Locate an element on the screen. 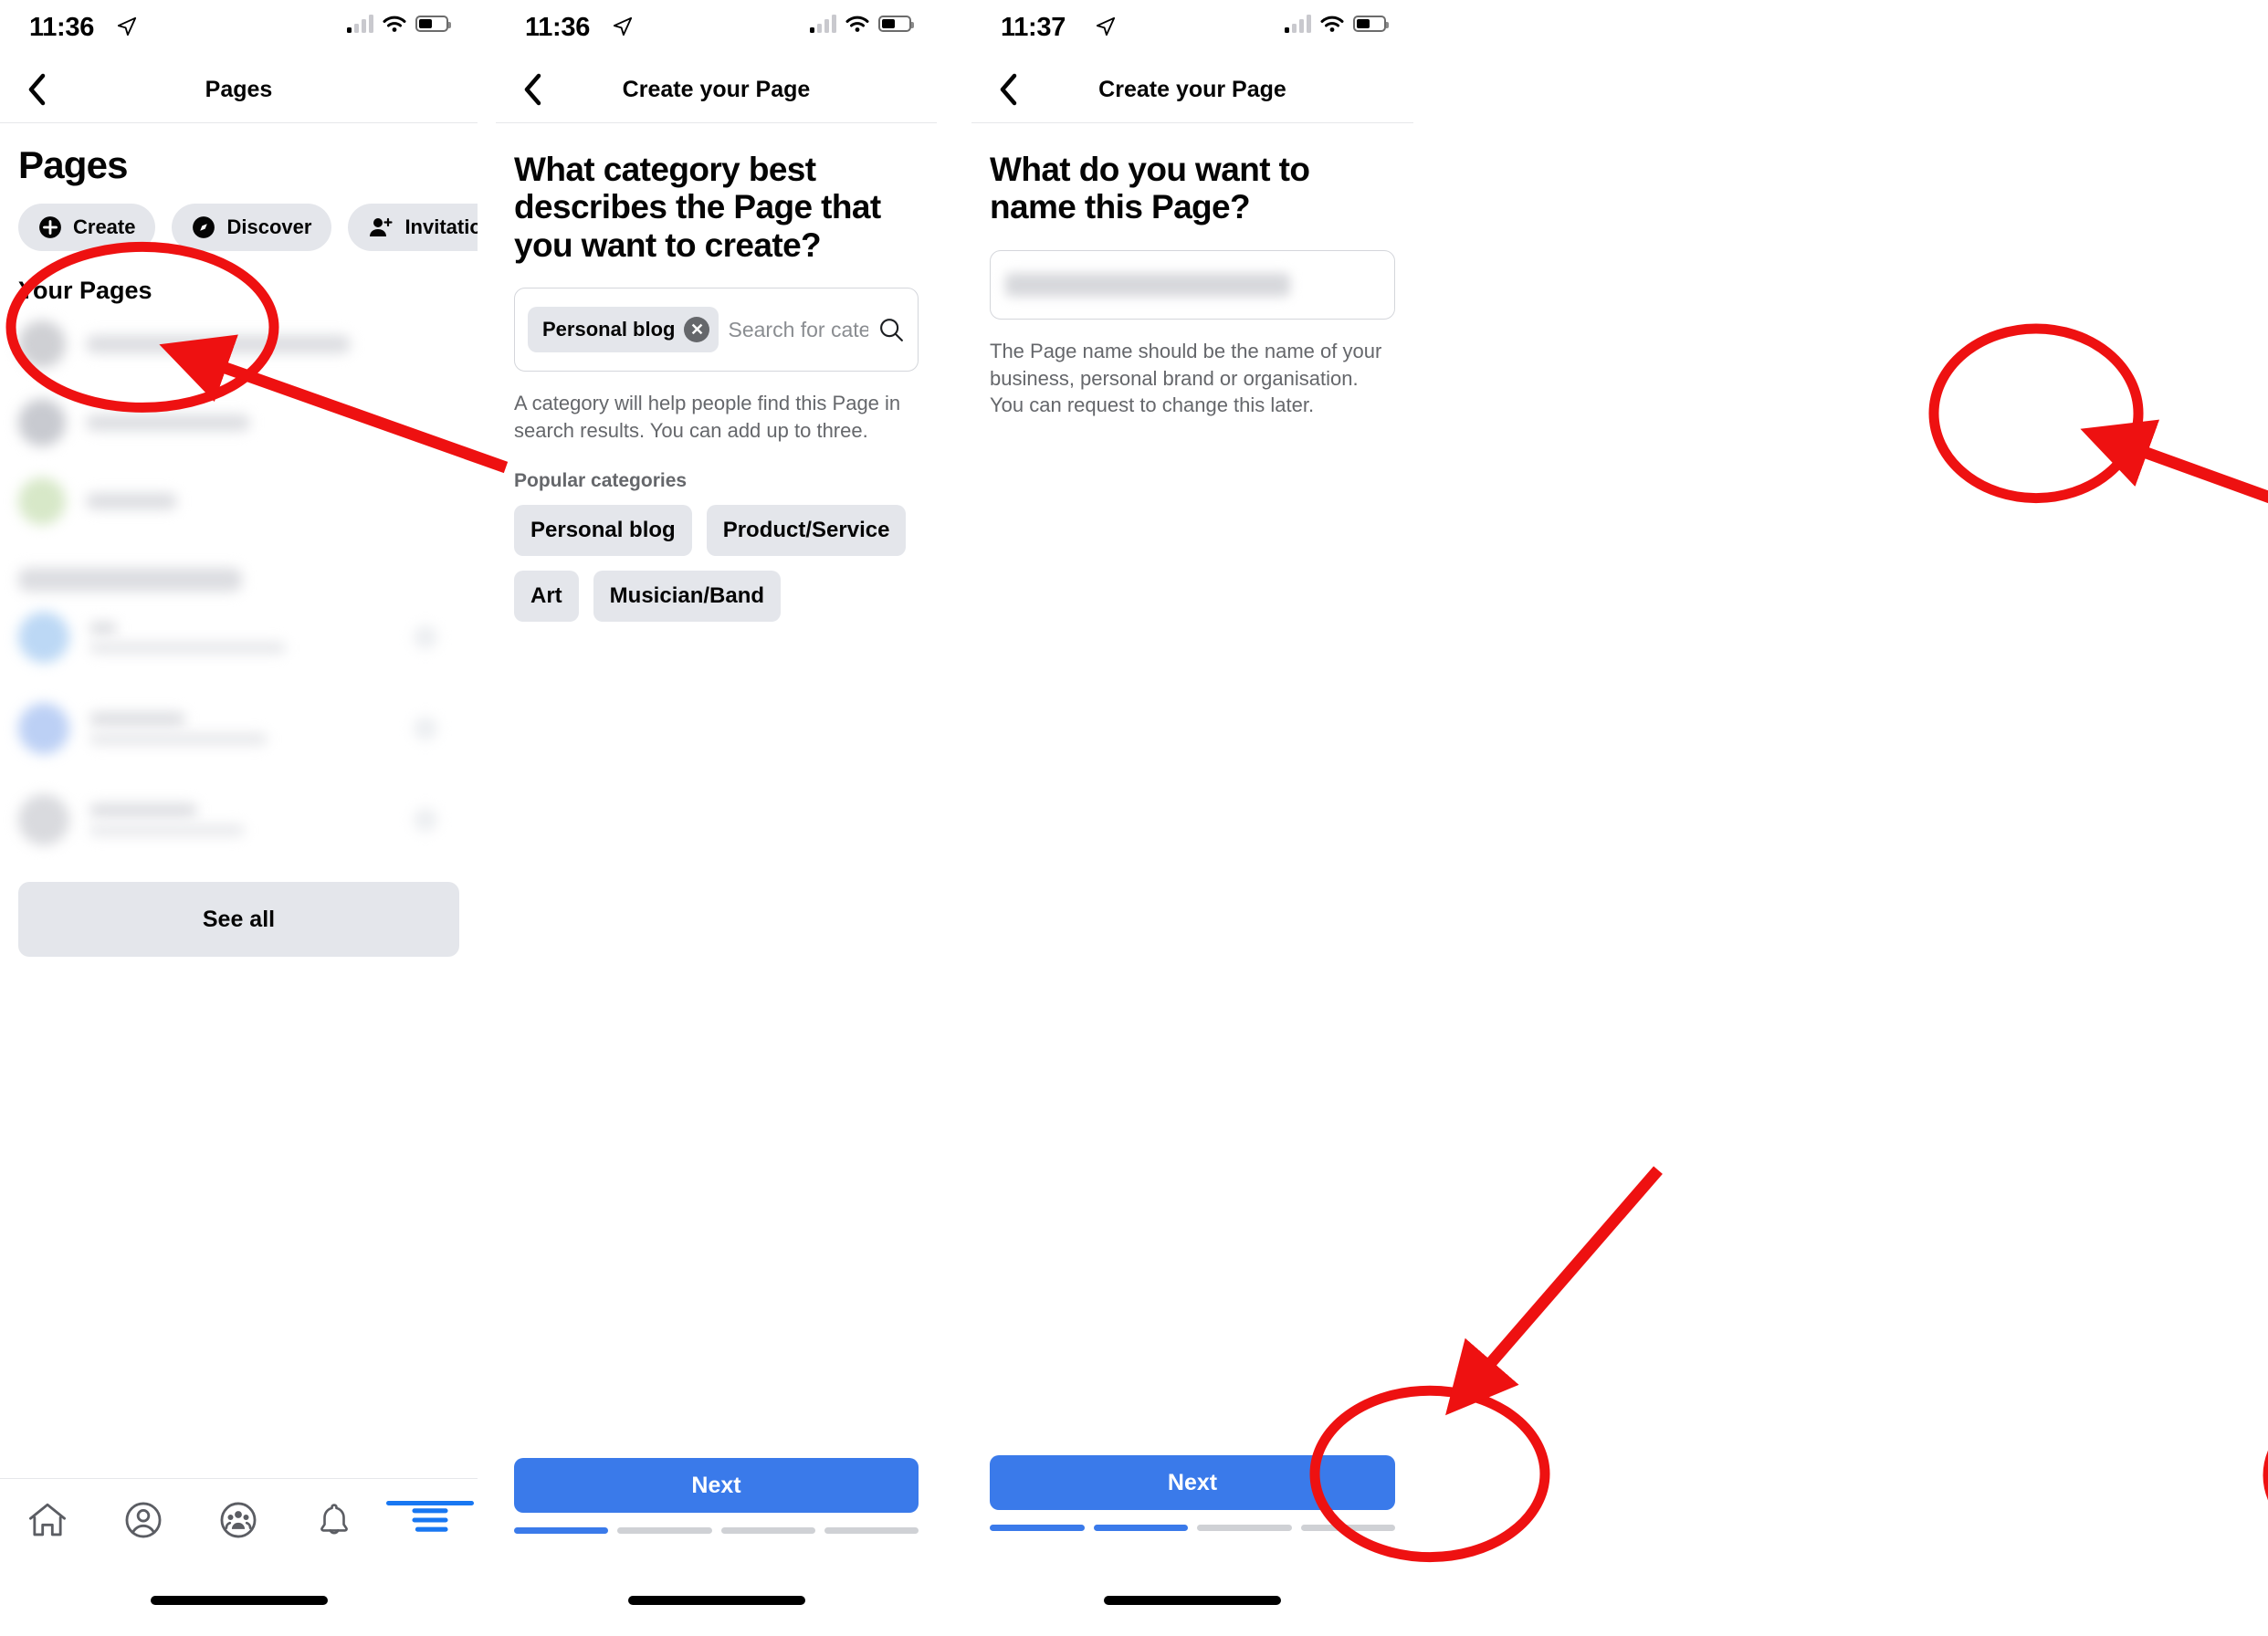 The height and width of the screenshot is (1636, 2268). invitations-chip: Invitations is located at coordinates (413, 227).